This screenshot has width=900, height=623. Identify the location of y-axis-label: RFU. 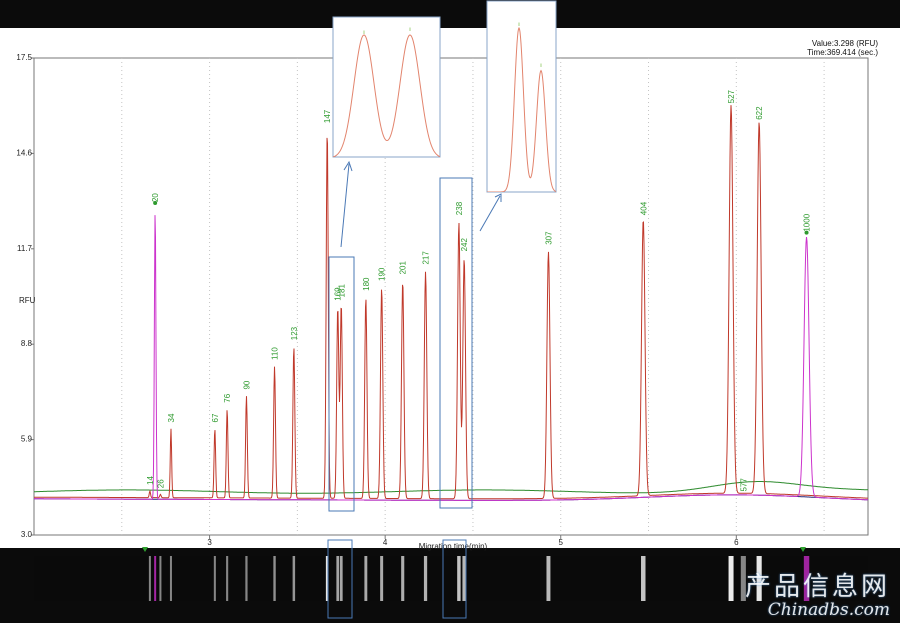
(27, 300).